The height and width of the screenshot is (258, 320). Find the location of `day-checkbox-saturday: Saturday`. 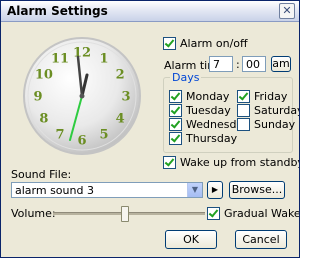

day-checkbox-saturday: Saturday is located at coordinates (268, 110).